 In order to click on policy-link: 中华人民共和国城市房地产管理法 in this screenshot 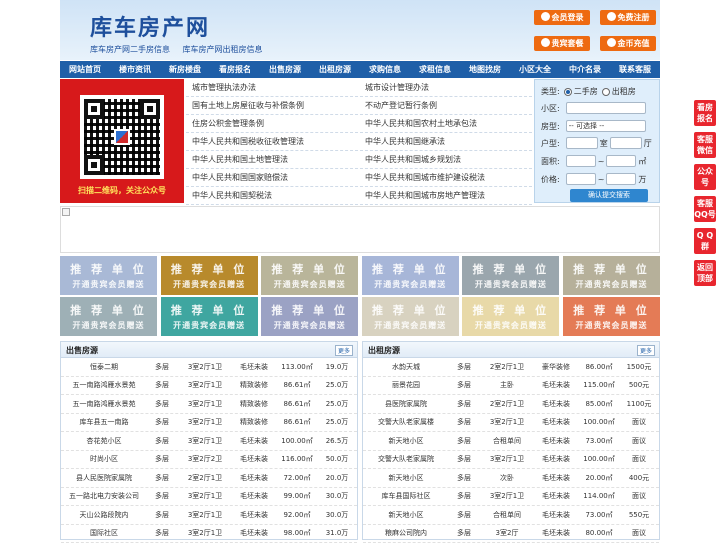, I will do `click(445, 195)`.